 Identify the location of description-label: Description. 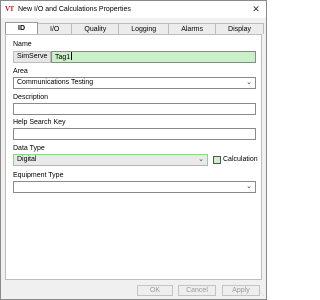
(31, 97).